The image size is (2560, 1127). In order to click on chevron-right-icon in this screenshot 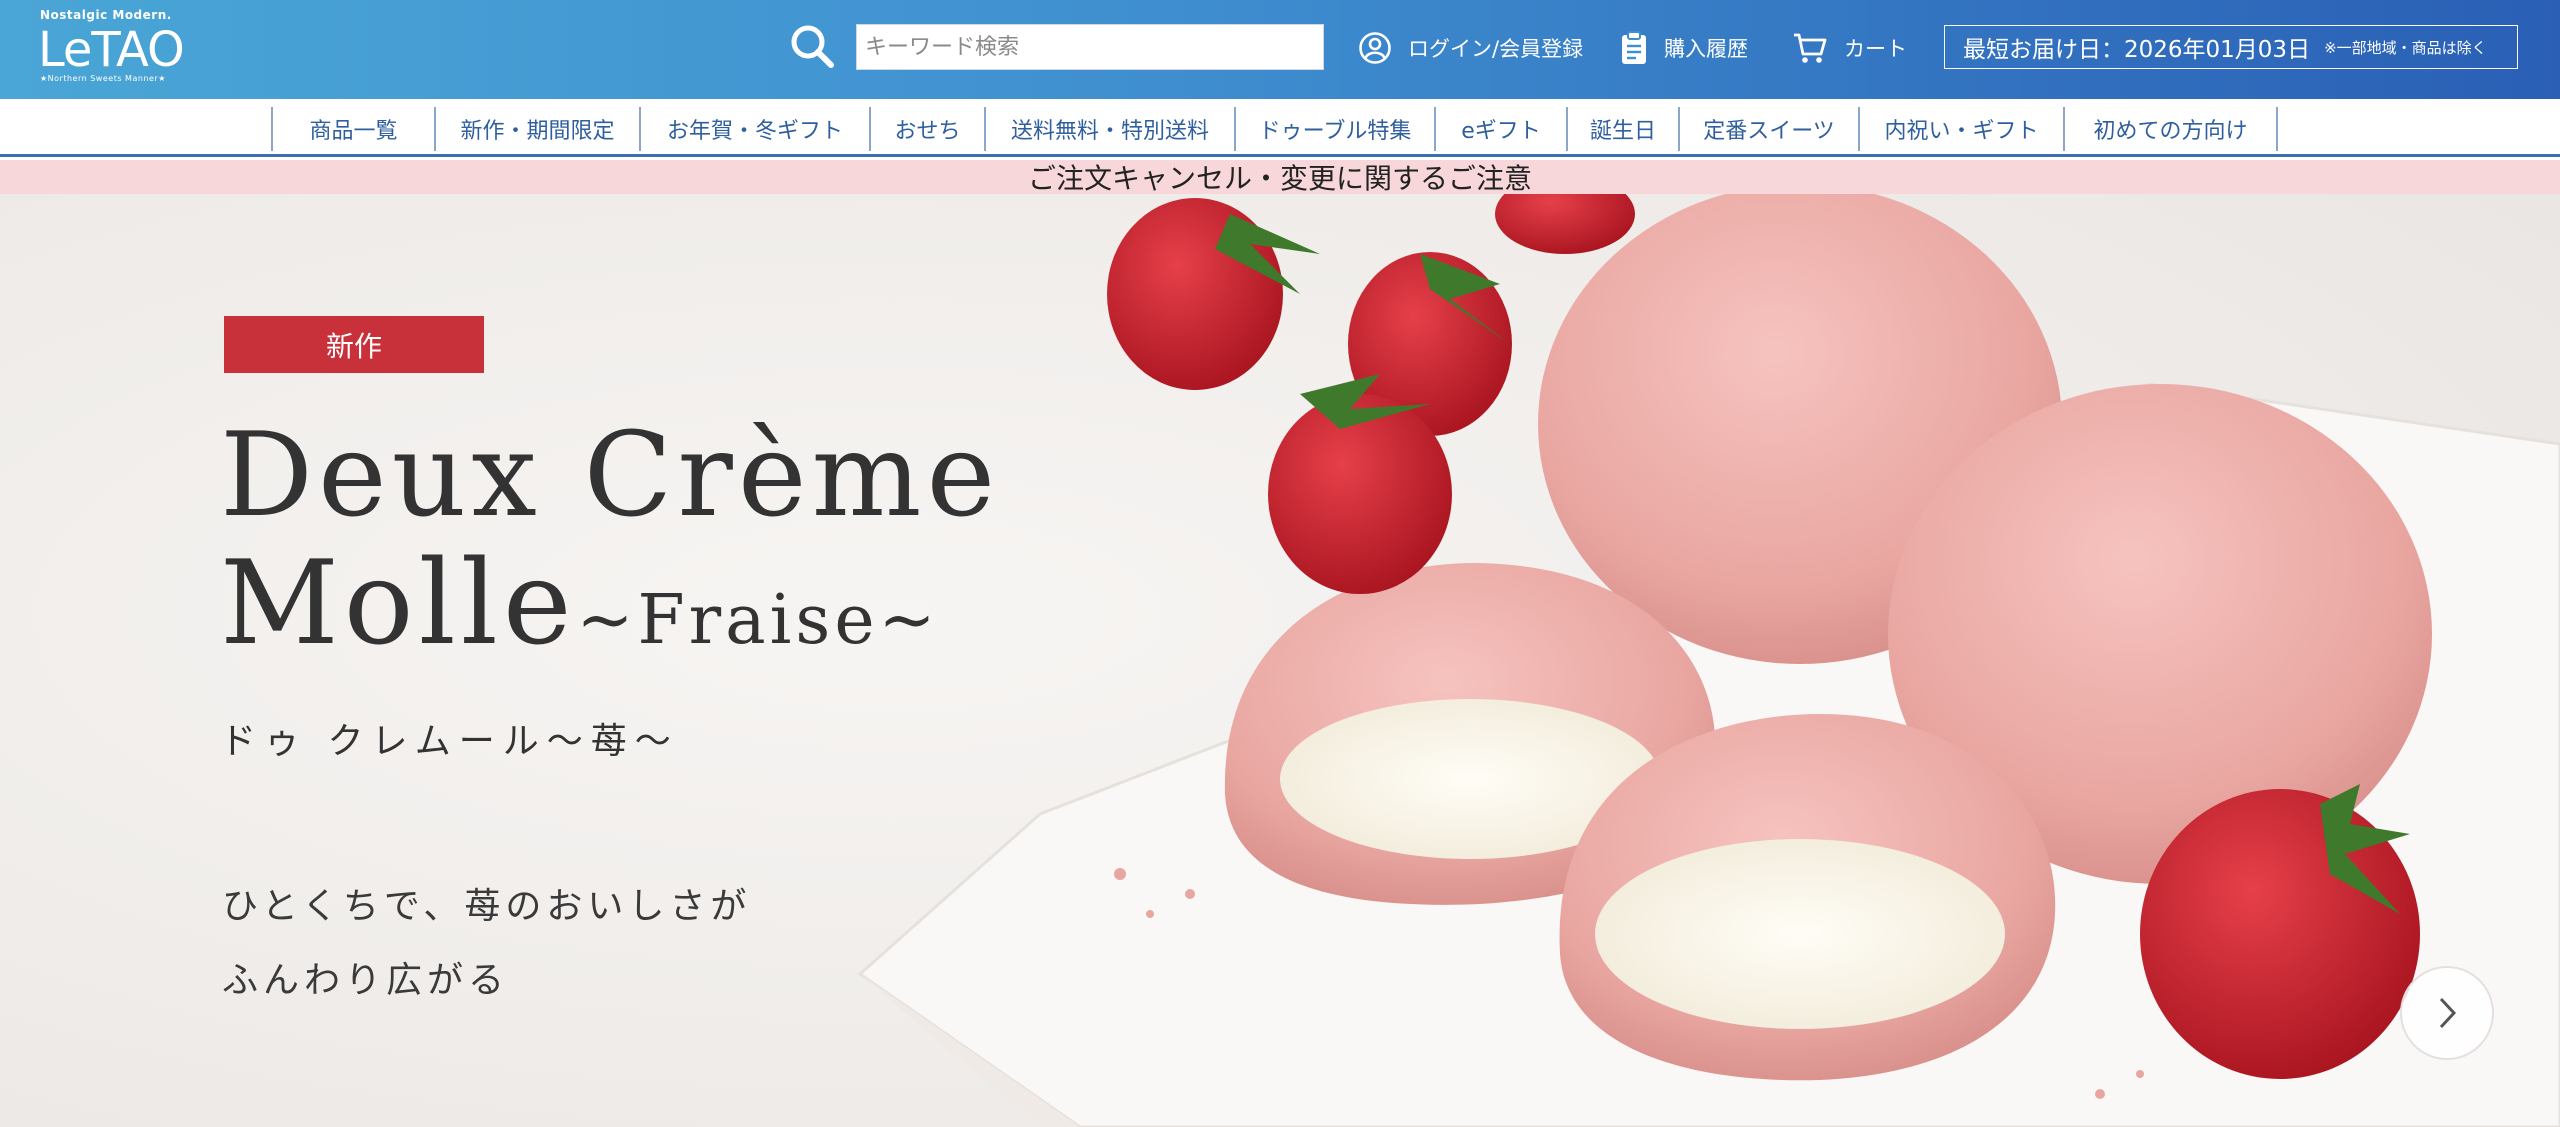, I will do `click(2448, 1013)`.